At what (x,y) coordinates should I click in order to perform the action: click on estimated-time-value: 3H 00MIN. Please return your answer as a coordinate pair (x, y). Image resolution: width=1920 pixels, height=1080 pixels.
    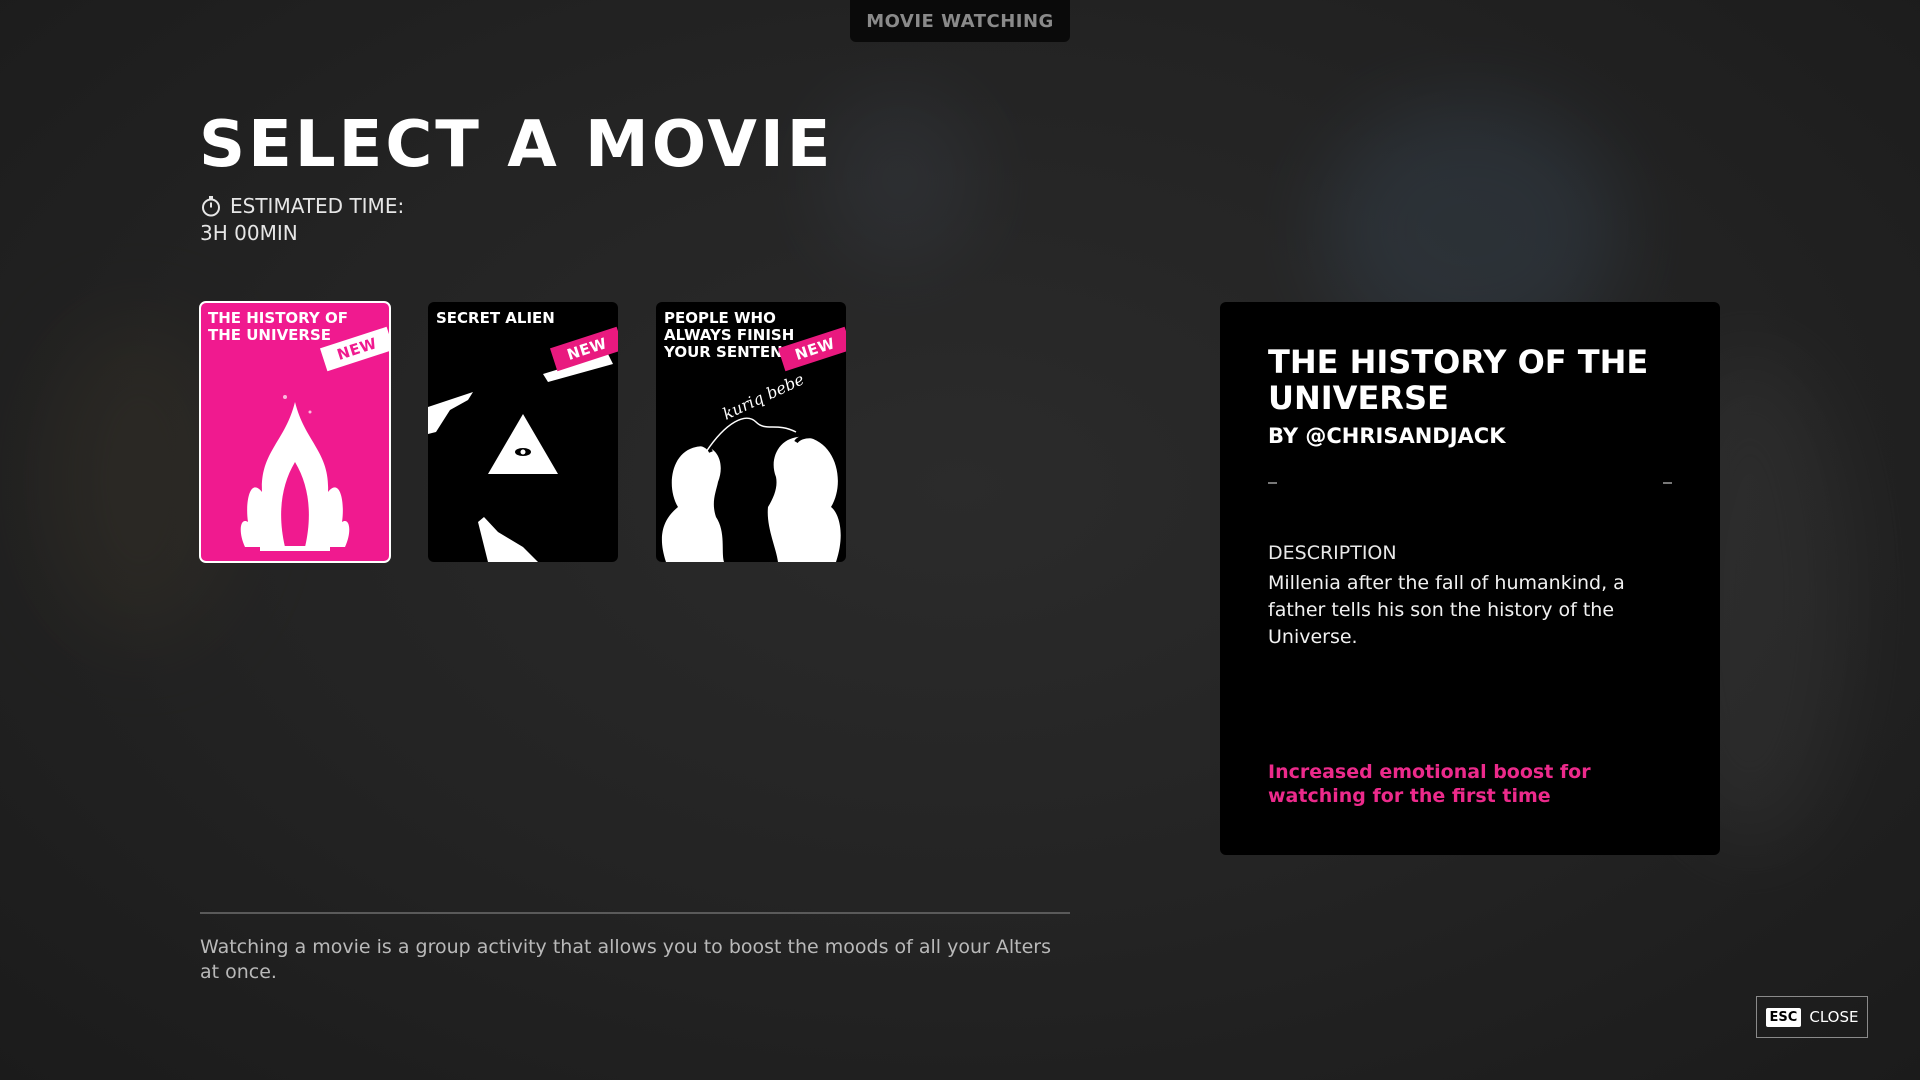
    Looking at the image, I should click on (249, 233).